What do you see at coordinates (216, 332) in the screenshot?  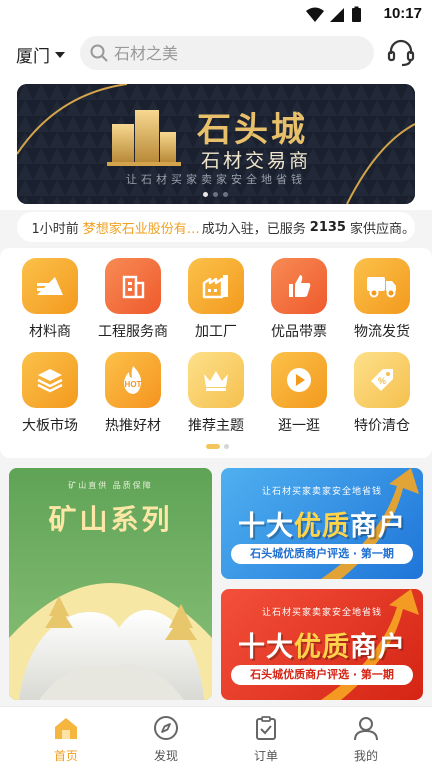 I see `category-label: 加工厂` at bounding box center [216, 332].